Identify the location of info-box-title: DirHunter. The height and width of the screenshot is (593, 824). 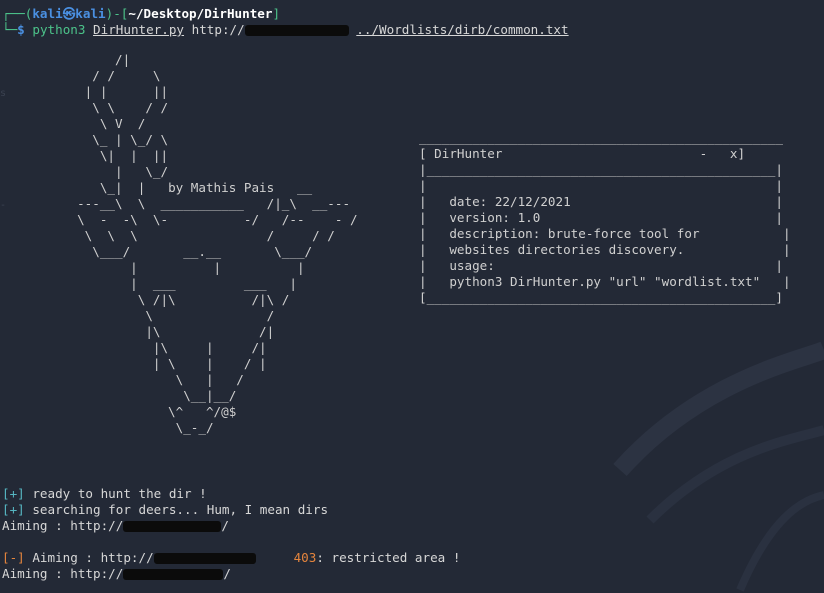
(468, 153).